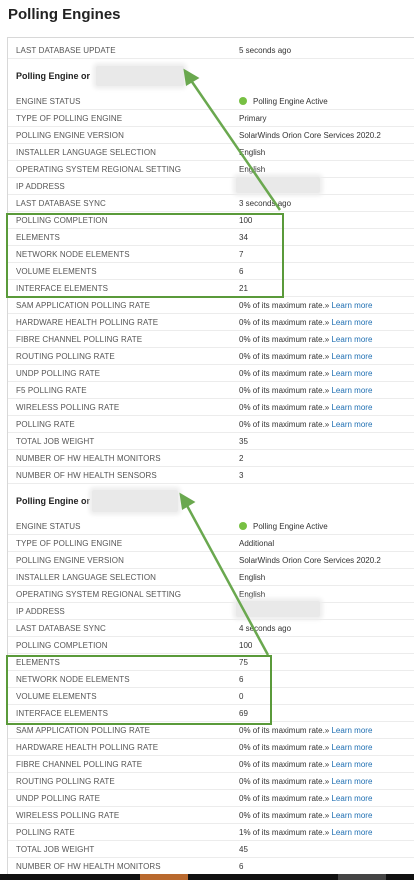 The height and width of the screenshot is (880, 414). Describe the element at coordinates (243, 849) in the screenshot. I see `row-value: 45` at that location.